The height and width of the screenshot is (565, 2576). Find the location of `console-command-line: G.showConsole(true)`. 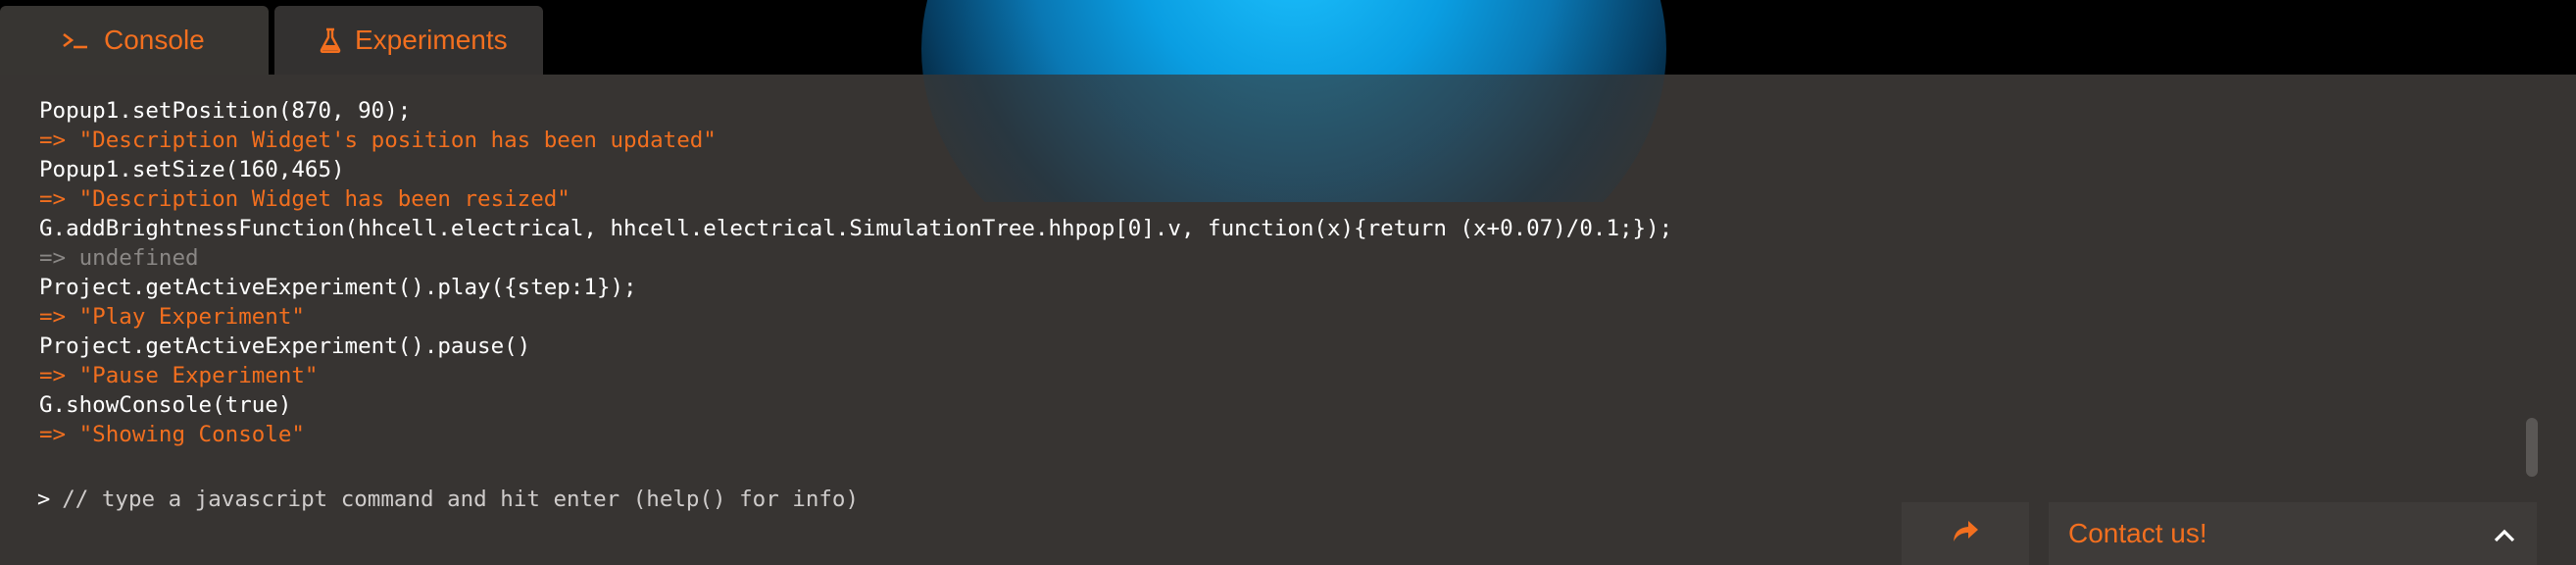

console-command-line: G.showConsole(true) is located at coordinates (165, 405).